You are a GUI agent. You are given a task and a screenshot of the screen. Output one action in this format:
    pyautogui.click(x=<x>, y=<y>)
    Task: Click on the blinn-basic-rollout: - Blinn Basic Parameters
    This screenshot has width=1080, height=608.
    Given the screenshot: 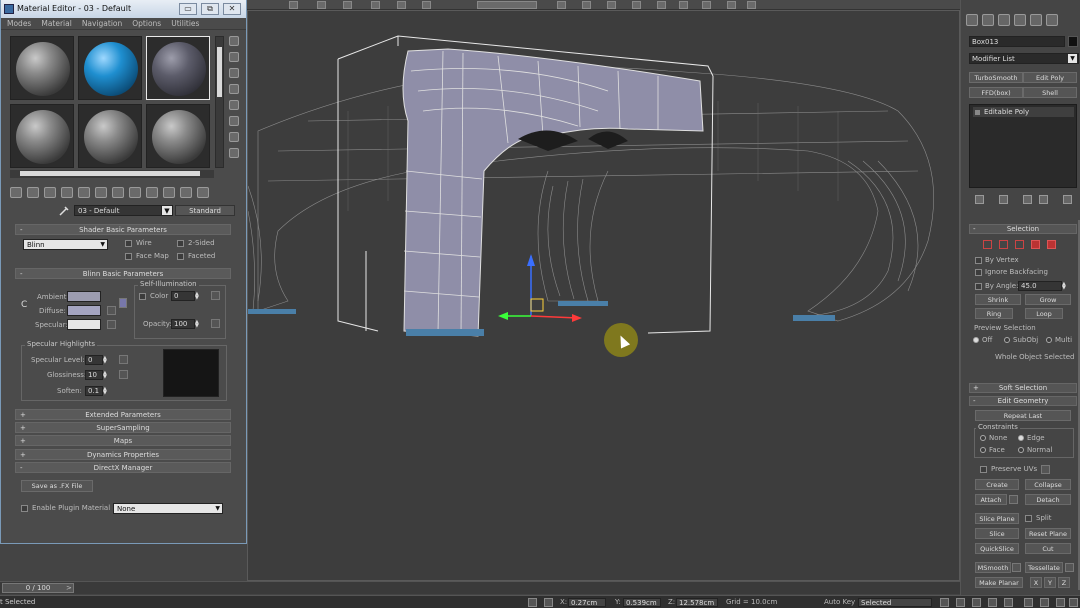 What is the action you would take?
    pyautogui.click(x=123, y=273)
    